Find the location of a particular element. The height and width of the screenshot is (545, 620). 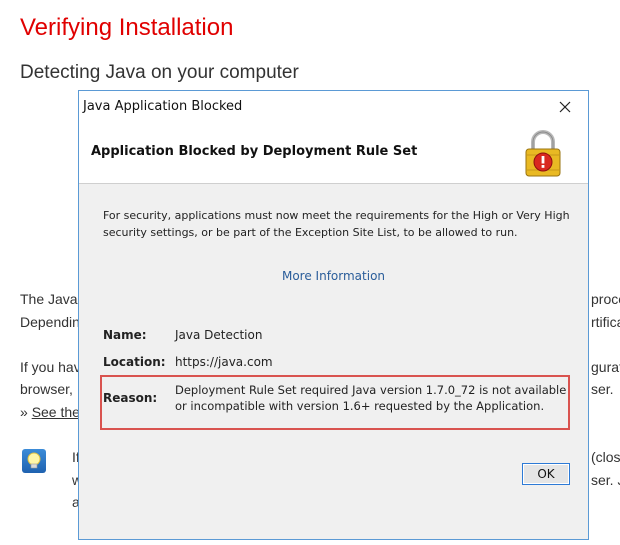

more-information-link: More Information is located at coordinates (333, 276).